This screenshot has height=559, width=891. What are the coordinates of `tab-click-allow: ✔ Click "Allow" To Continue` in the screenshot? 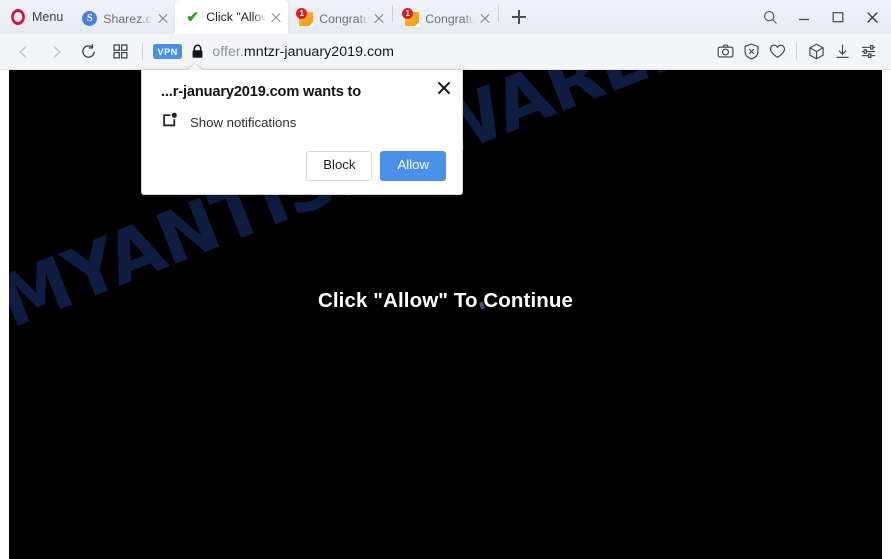 It's located at (232, 17).